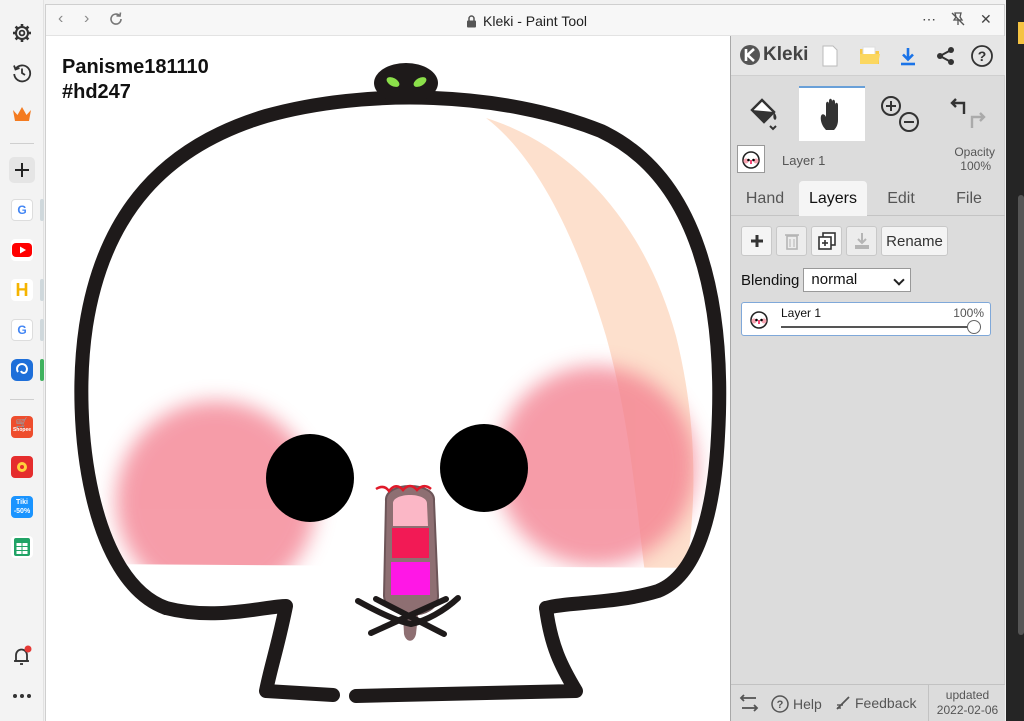 The image size is (1024, 721). What do you see at coordinates (901, 198) in the screenshot?
I see `tab-edit: Edit` at bounding box center [901, 198].